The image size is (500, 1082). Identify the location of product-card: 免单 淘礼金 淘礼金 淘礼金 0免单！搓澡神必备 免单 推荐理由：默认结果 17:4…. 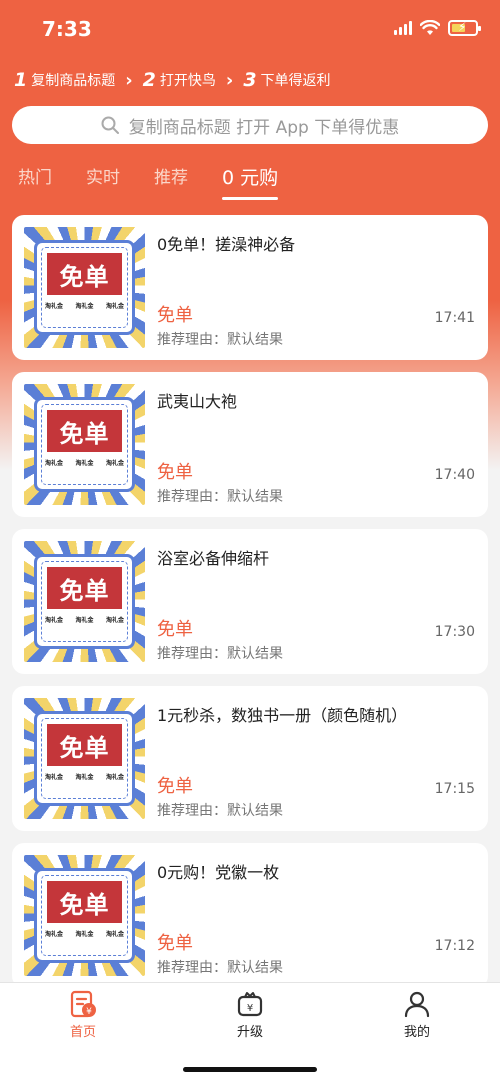
(250, 287).